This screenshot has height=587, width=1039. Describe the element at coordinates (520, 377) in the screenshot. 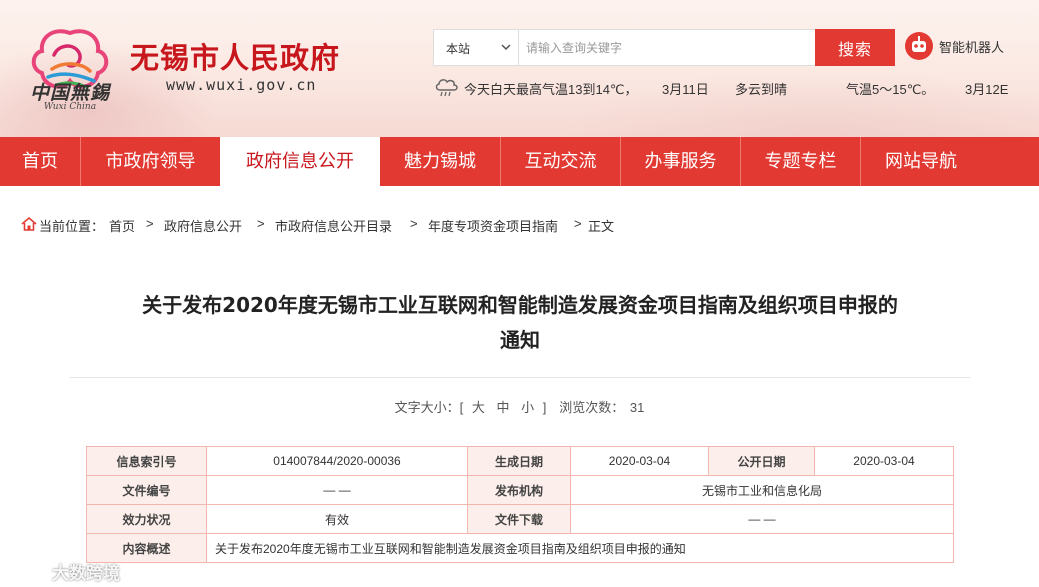

I see `title-divider` at that location.